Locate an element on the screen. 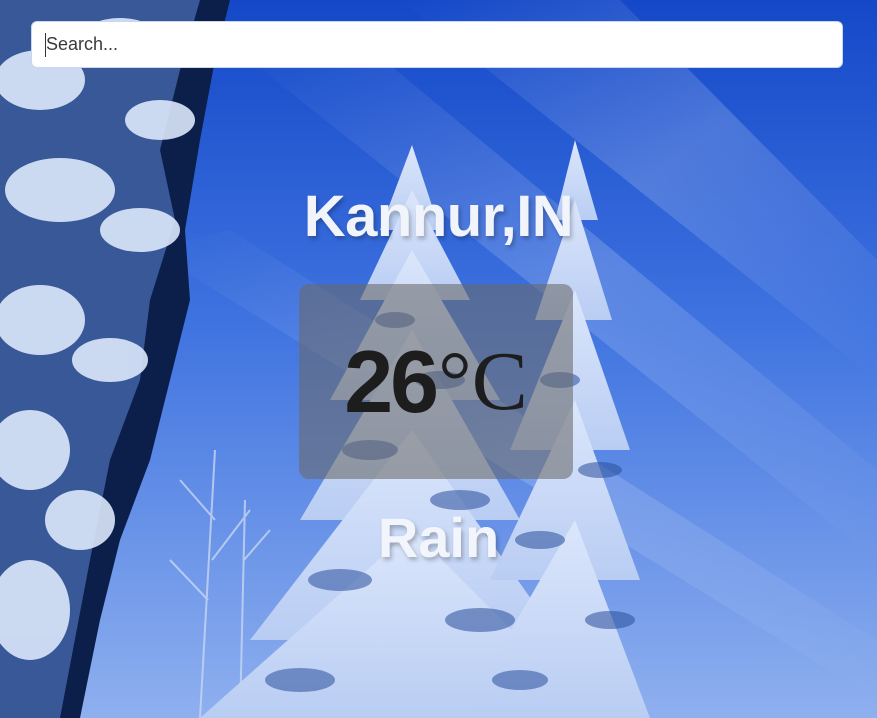 The image size is (877, 718). weather-condition: Rain is located at coordinates (438, 537).